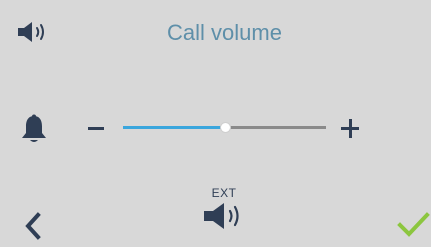  I want to click on back-button, so click(33, 226).